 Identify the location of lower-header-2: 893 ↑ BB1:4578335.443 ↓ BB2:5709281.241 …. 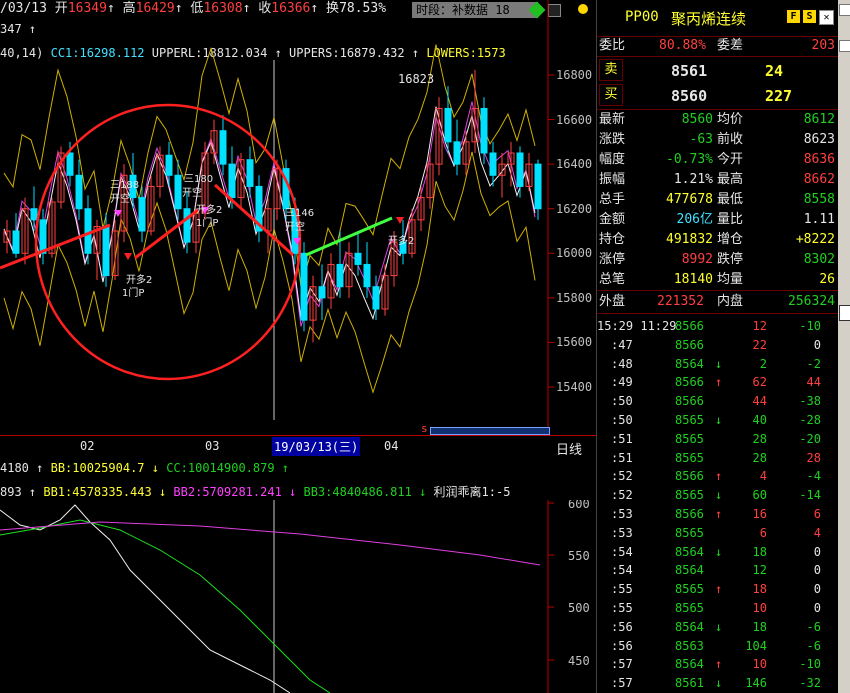
(255, 492).